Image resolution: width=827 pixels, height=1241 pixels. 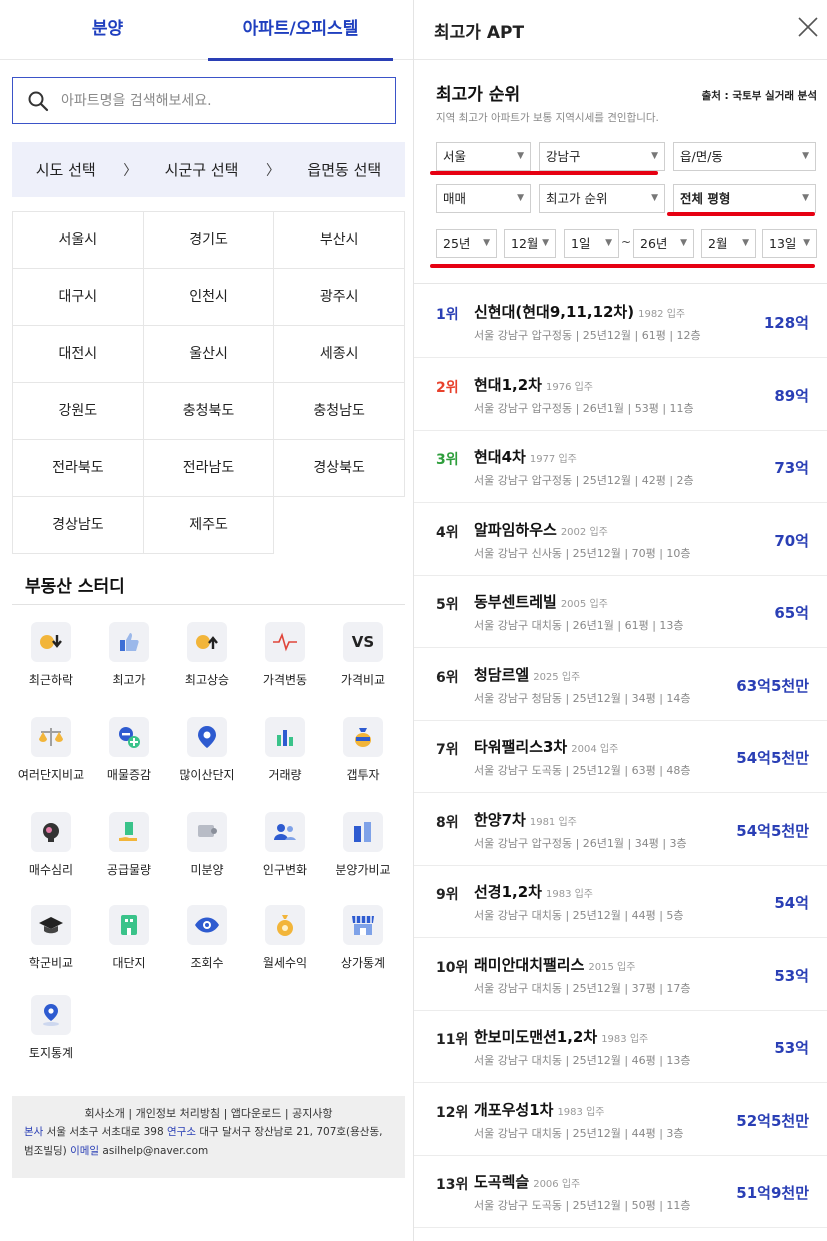 What do you see at coordinates (663, 243) in the screenshot?
I see `to-year-select: 26년 ▼` at bounding box center [663, 243].